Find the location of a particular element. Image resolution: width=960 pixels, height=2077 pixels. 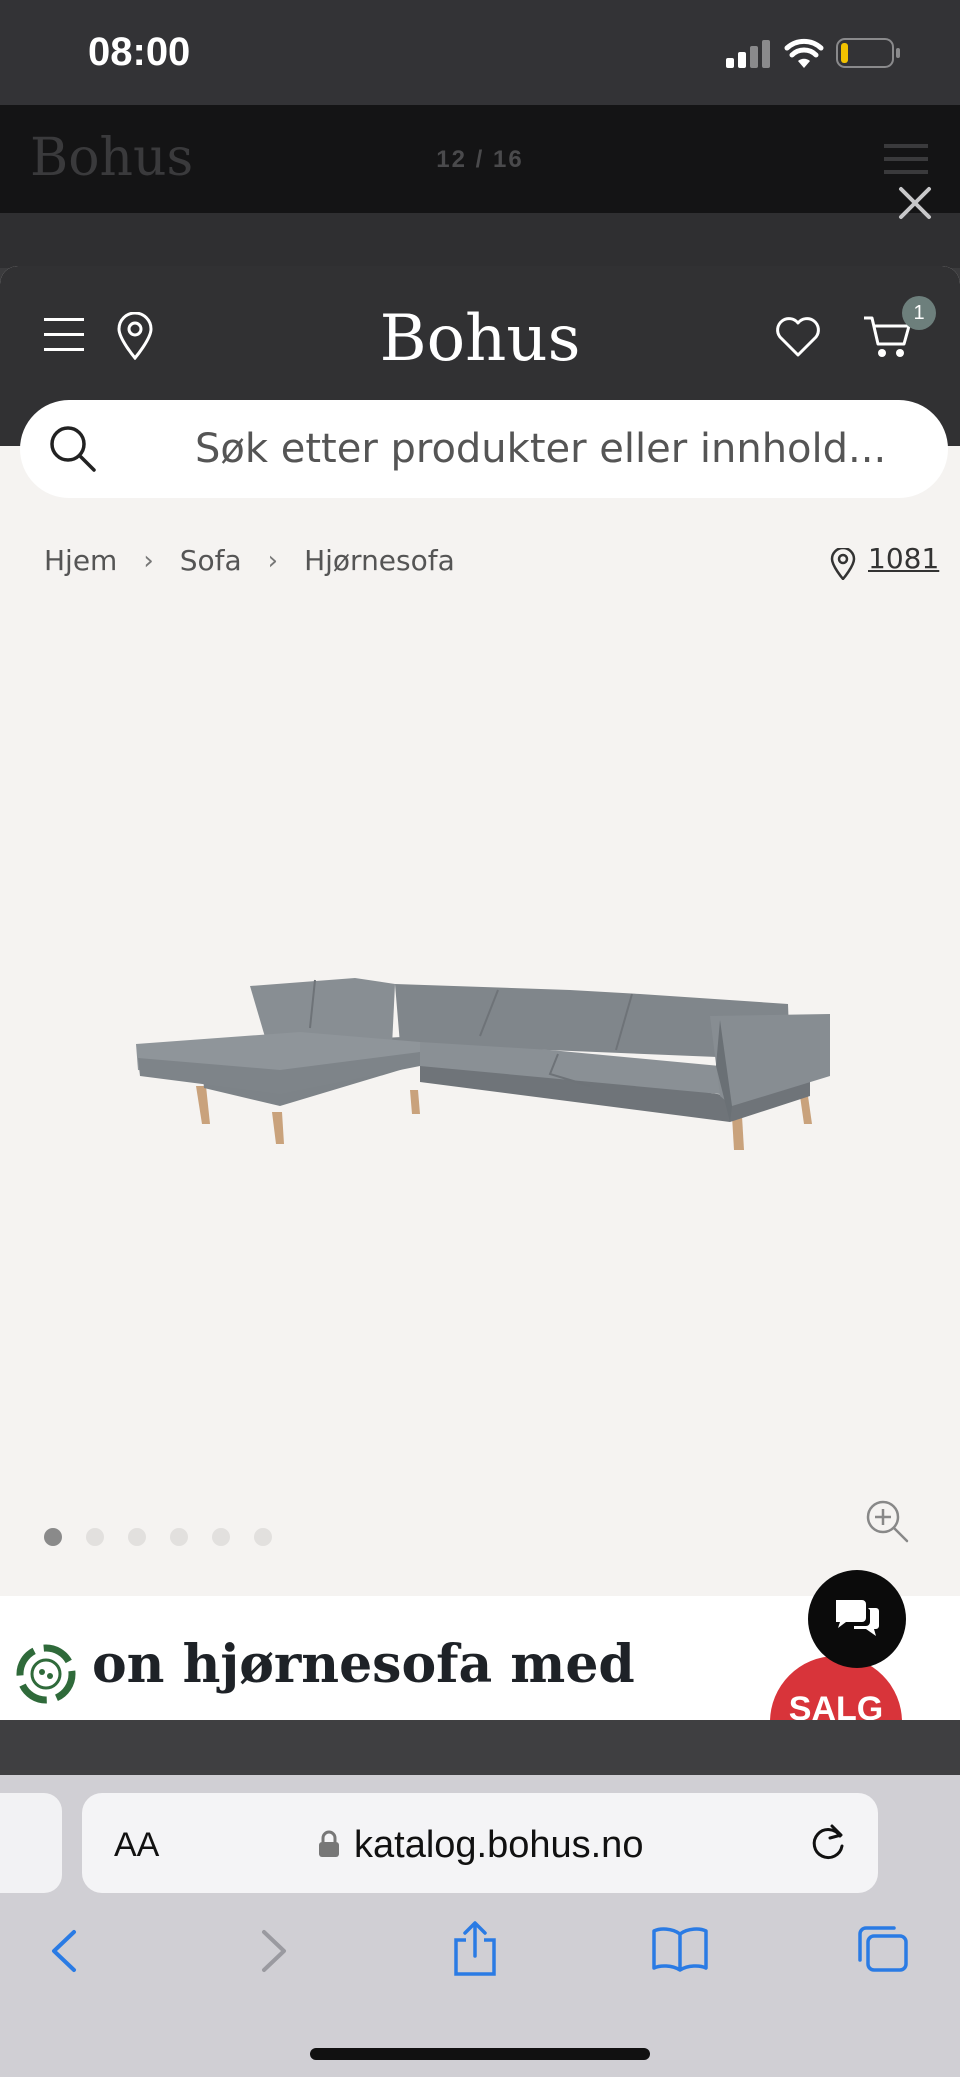

chat-bubbles-icon is located at coordinates (857, 1618).